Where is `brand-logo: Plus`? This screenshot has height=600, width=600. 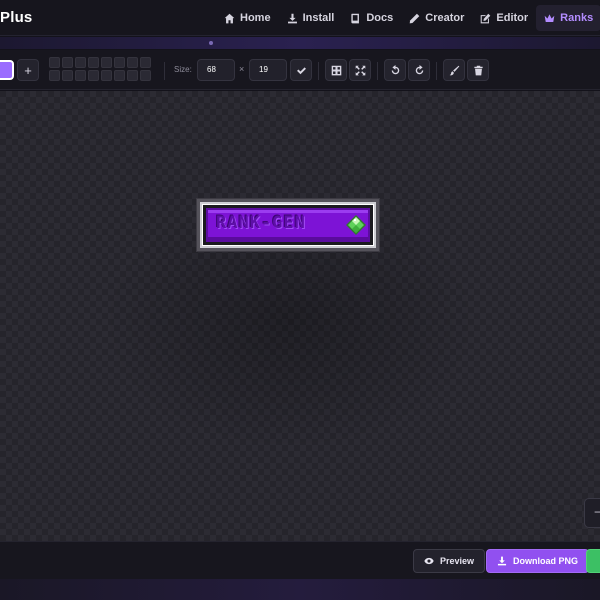
brand-logo: Plus is located at coordinates (16, 17).